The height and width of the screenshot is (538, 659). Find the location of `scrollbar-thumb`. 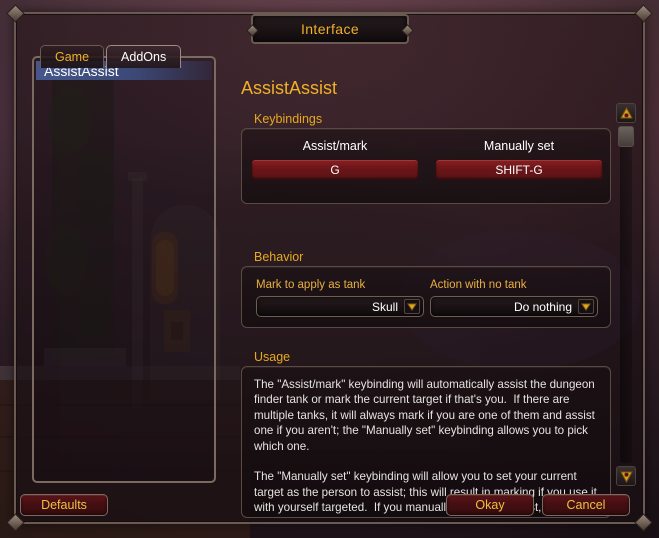

scrollbar-thumb is located at coordinates (626, 136).